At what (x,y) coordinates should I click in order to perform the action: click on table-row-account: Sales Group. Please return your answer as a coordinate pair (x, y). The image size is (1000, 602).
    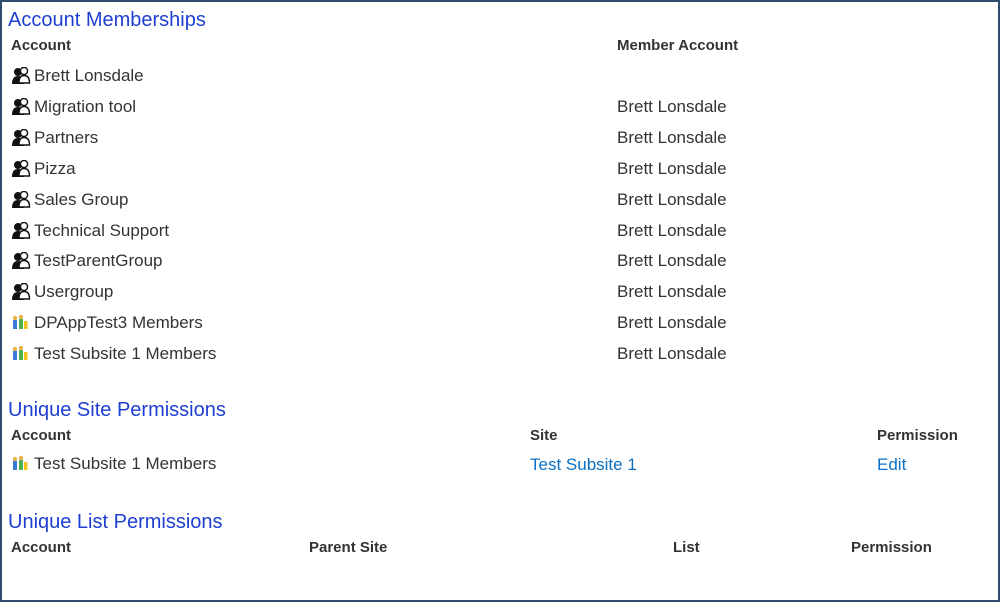
    Looking at the image, I should click on (70, 200).